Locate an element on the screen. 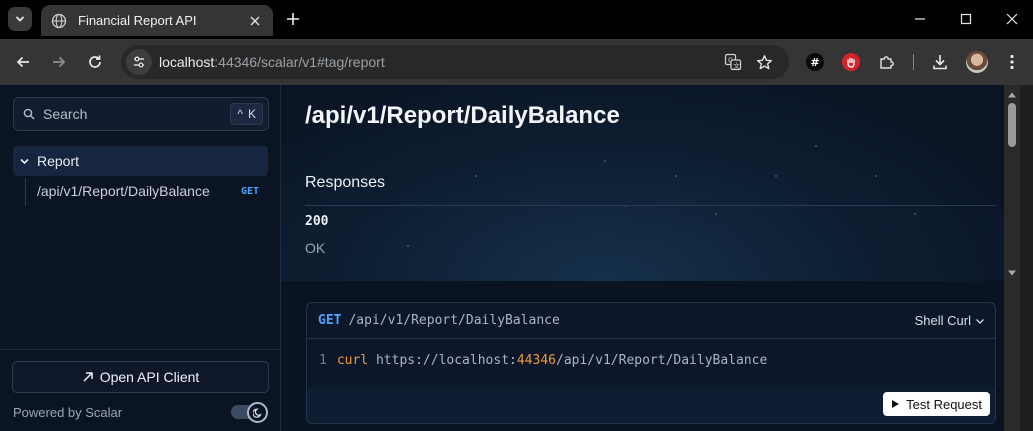 This screenshot has width=1033, height=431. shortcut-k-key: K is located at coordinates (251, 114).